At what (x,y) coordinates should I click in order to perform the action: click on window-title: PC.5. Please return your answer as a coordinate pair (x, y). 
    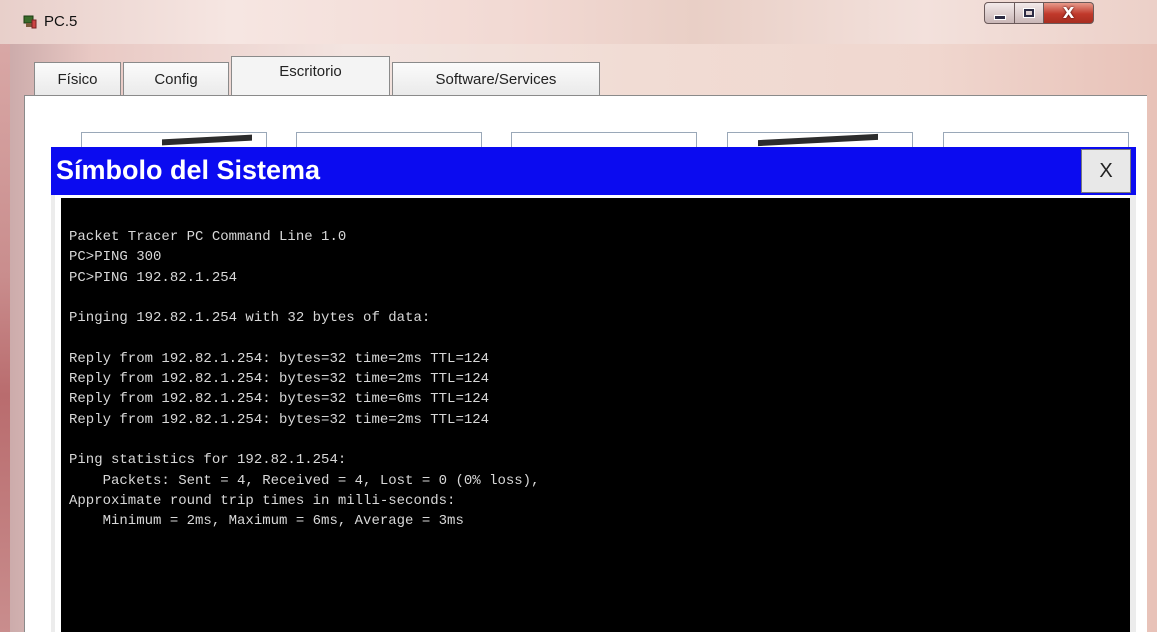
    Looking at the image, I should click on (61, 21).